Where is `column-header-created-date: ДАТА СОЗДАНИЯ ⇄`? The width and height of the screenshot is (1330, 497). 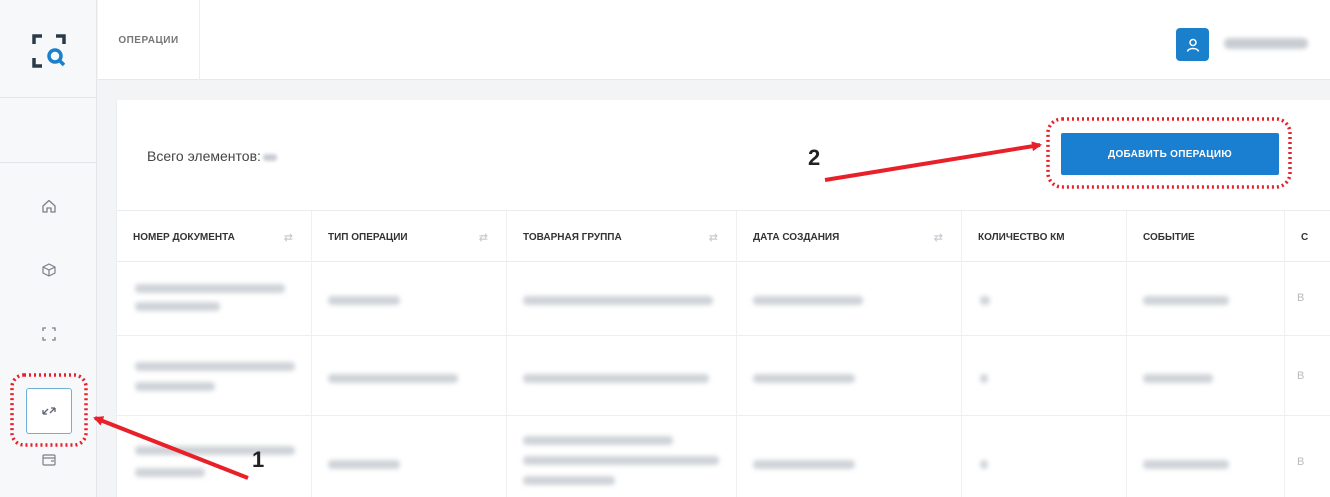
column-header-created-date: ДАТА СОЗДАНИЯ ⇄ is located at coordinates (849, 237).